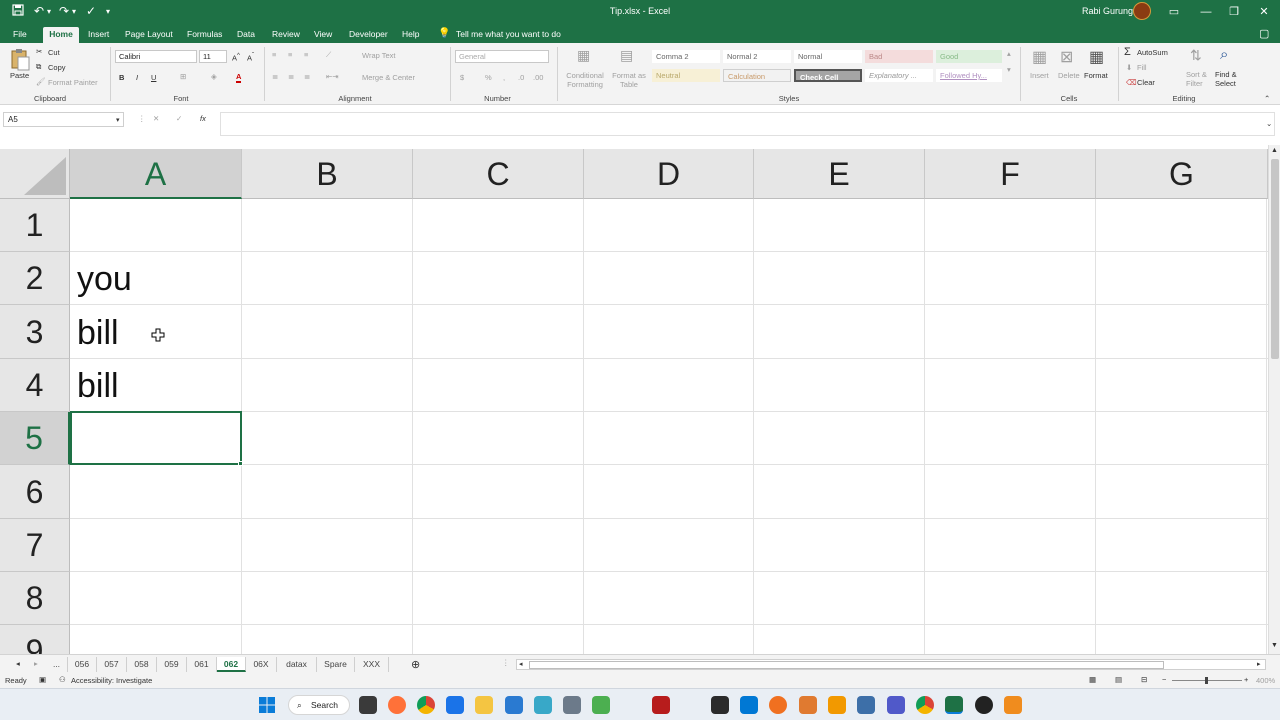 Image resolution: width=1280 pixels, height=720 pixels. What do you see at coordinates (36, 663) in the screenshot?
I see `next-sheet-icon: ▸` at bounding box center [36, 663].